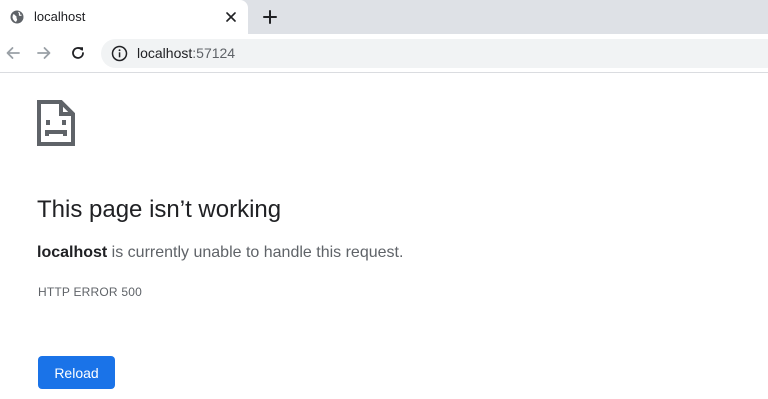  I want to click on address-bar: localhost:57124, so click(434, 53).